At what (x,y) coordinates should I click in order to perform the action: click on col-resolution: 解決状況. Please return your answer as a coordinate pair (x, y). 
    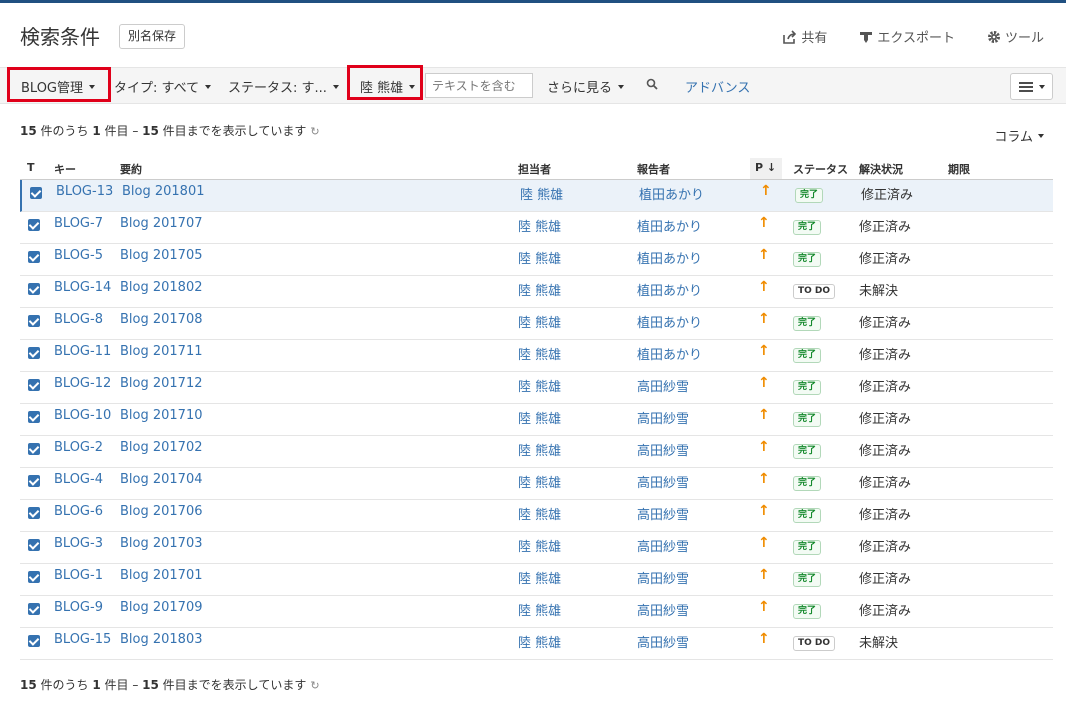
    Looking at the image, I should click on (881, 169).